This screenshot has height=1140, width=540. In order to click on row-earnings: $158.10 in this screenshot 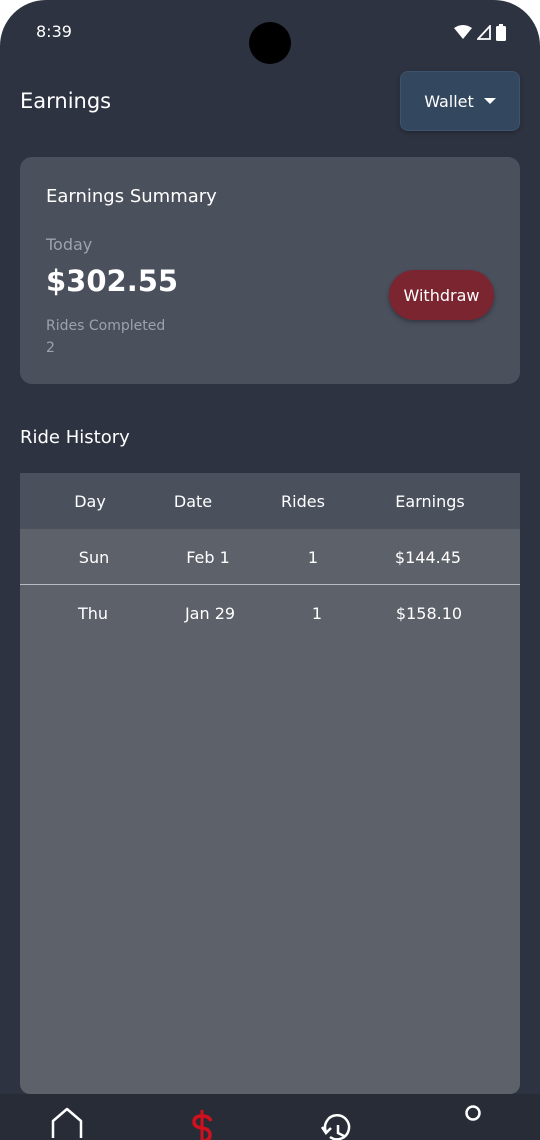, I will do `click(429, 613)`.